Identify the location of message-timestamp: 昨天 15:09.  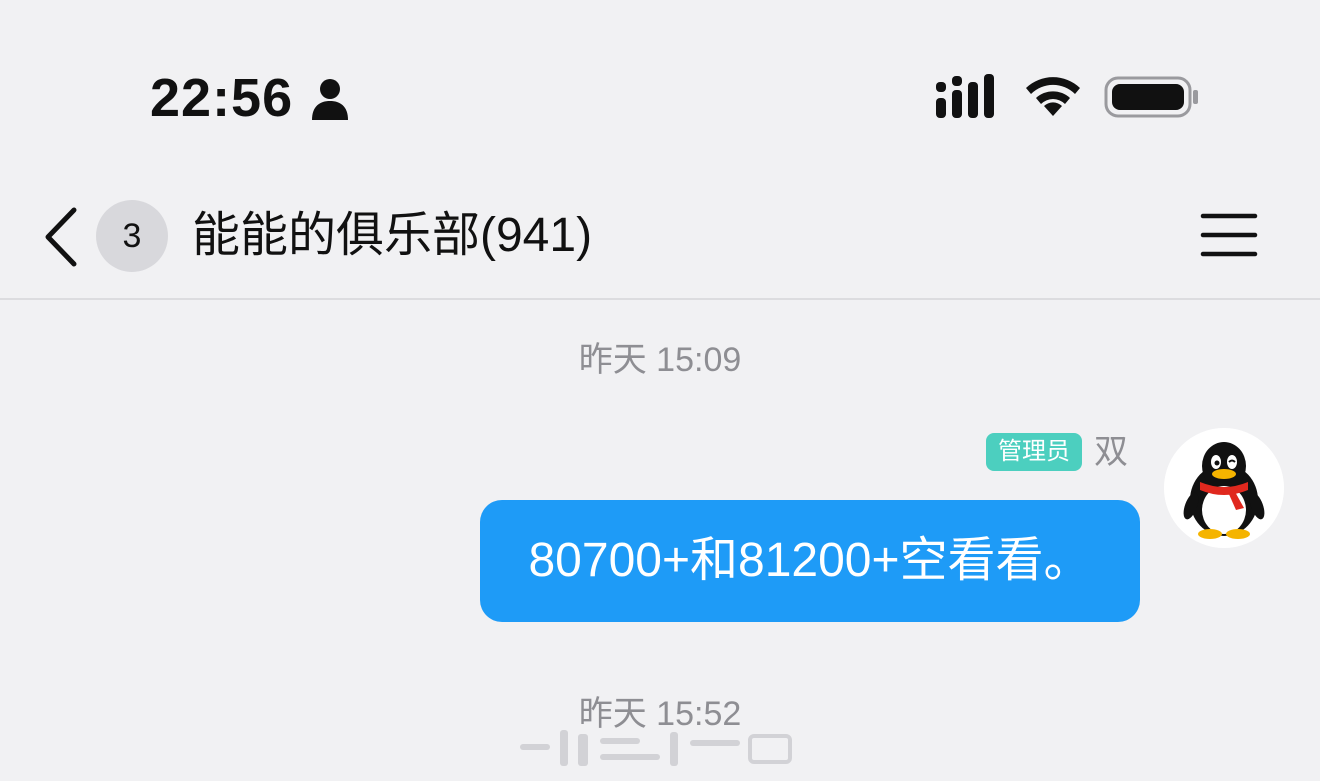
(660, 360).